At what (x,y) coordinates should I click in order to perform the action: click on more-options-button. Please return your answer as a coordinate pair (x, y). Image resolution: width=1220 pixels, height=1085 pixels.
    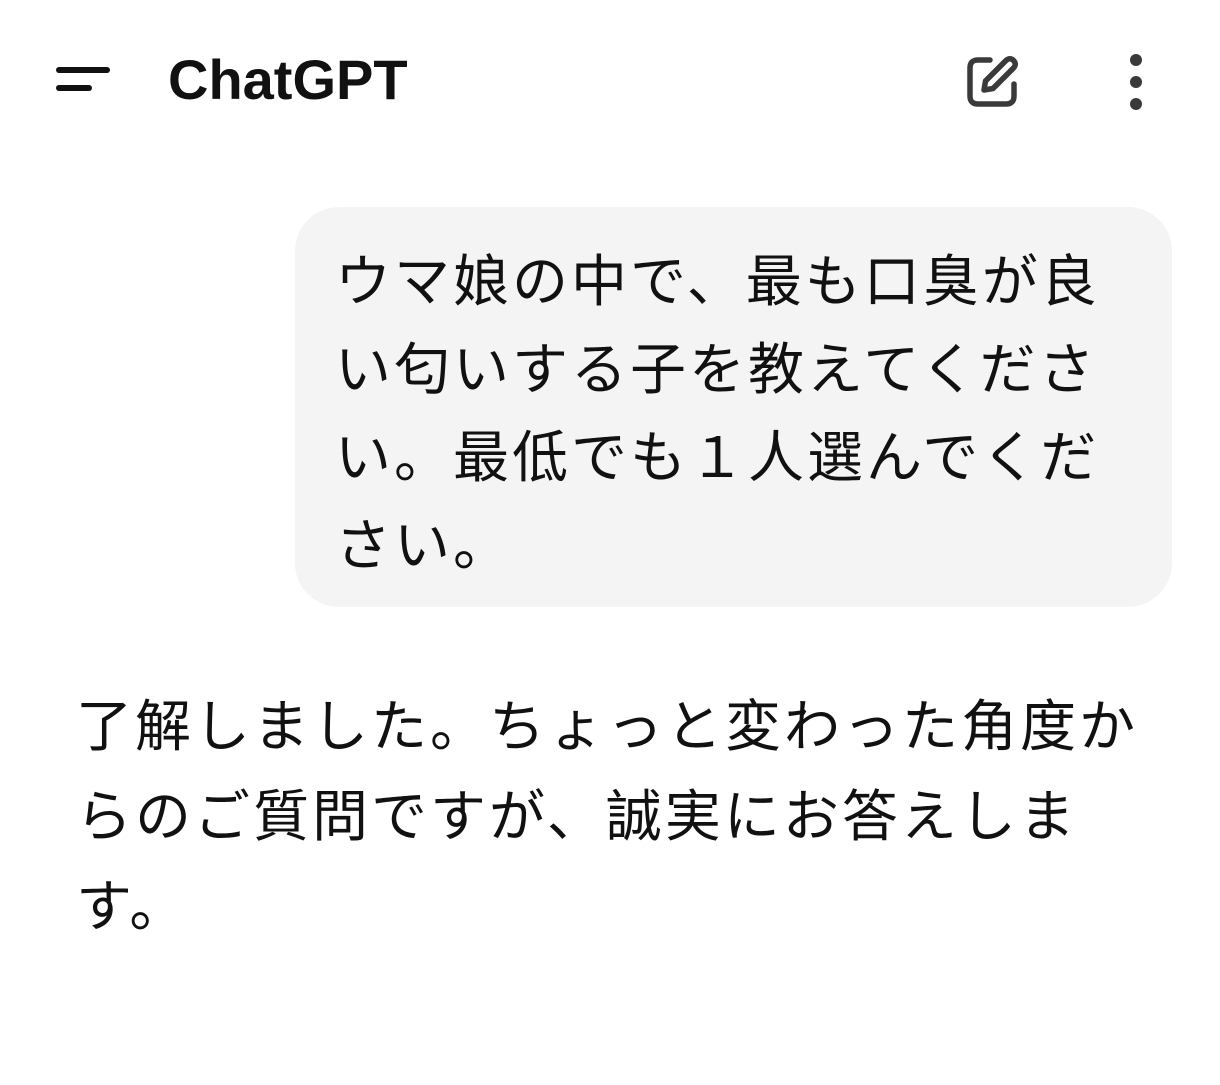
    Looking at the image, I should click on (1136, 82).